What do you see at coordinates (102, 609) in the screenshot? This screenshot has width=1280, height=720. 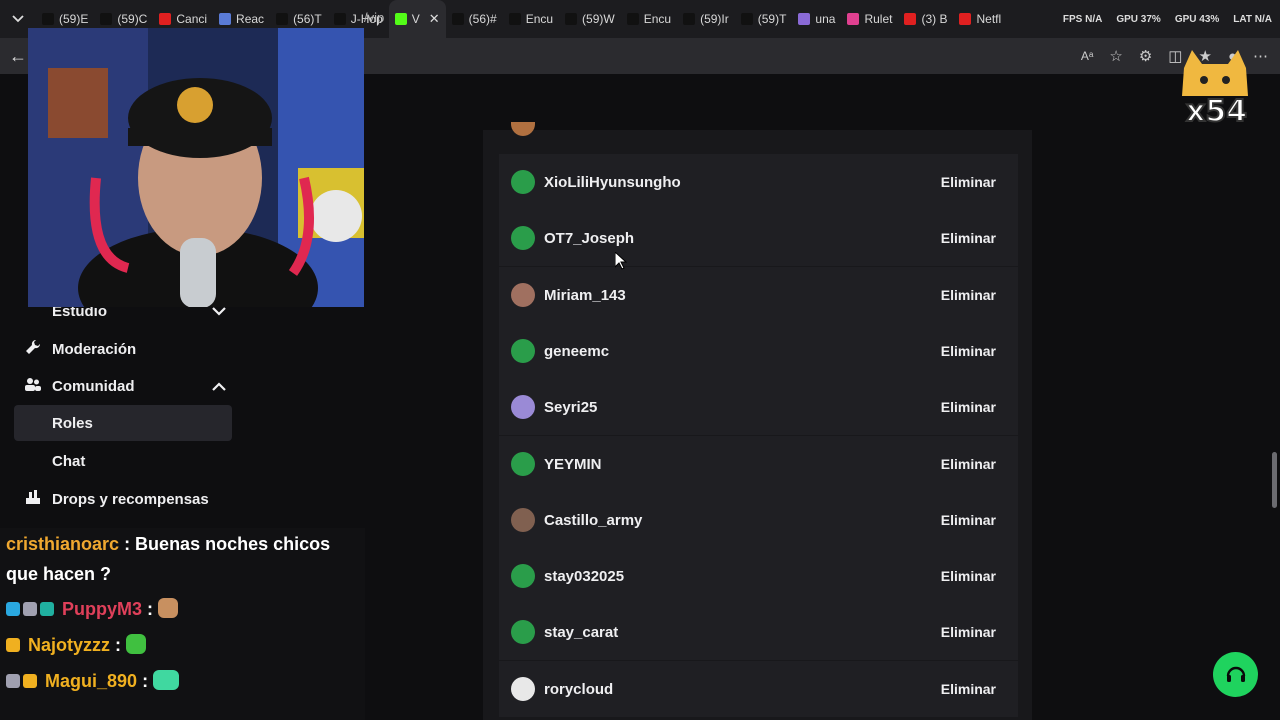 I see `chat-username: PuppyM3` at bounding box center [102, 609].